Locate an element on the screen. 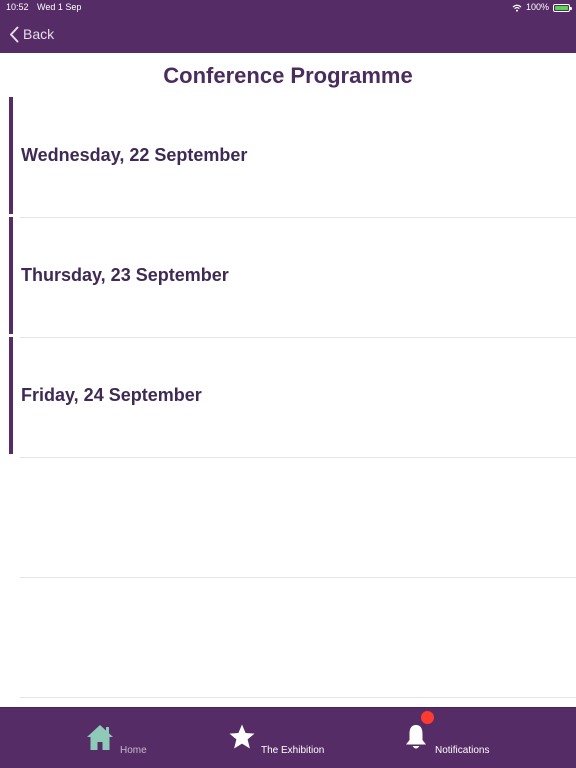  wifi-icon is located at coordinates (517, 8).